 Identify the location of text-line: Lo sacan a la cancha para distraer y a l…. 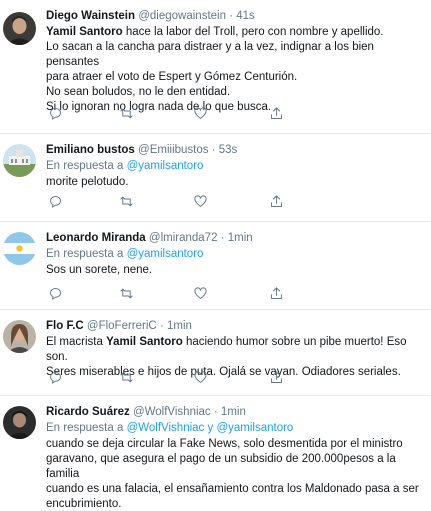
(210, 54).